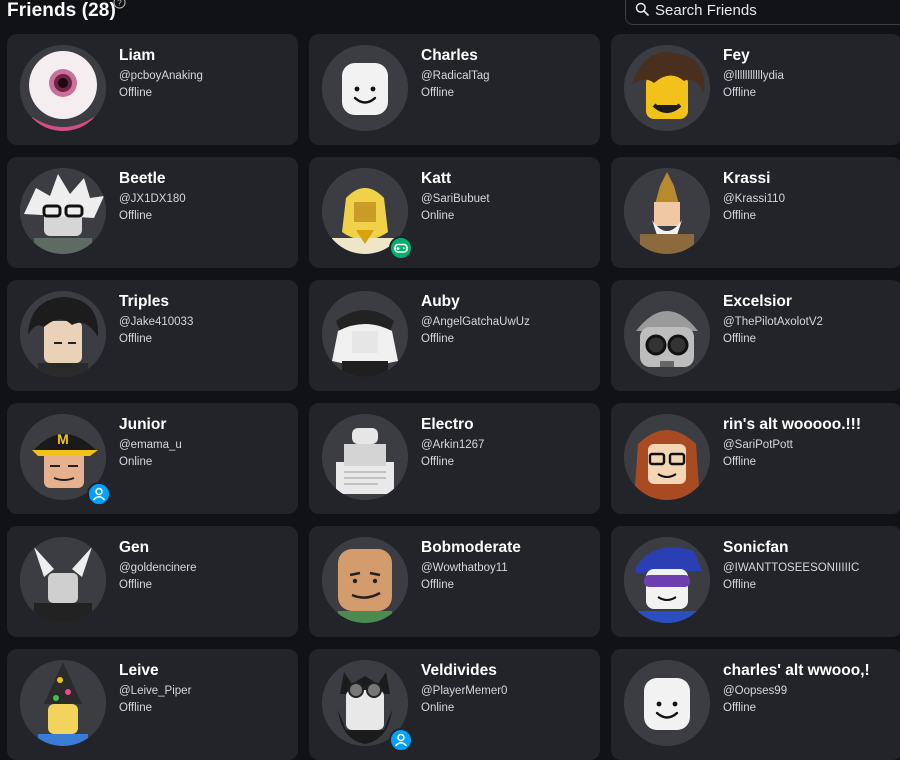 The width and height of the screenshot is (900, 760). I want to click on search-friends-input: Search Friends, so click(762, 12).